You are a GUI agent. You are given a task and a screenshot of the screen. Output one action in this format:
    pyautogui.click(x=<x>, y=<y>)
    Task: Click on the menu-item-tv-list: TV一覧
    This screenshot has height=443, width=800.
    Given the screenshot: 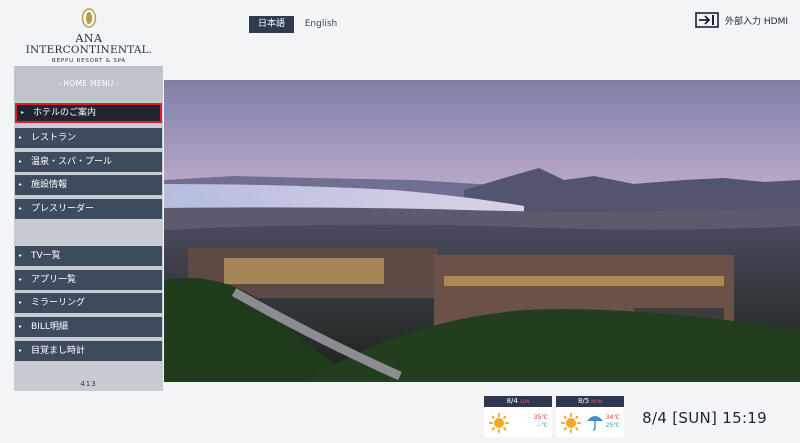 What is the action you would take?
    pyautogui.click(x=88, y=256)
    